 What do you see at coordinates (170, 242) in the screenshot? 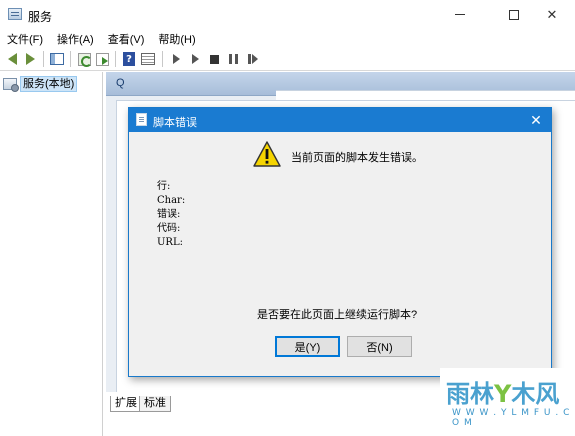
I see `field-url-label: URL:` at bounding box center [170, 242].